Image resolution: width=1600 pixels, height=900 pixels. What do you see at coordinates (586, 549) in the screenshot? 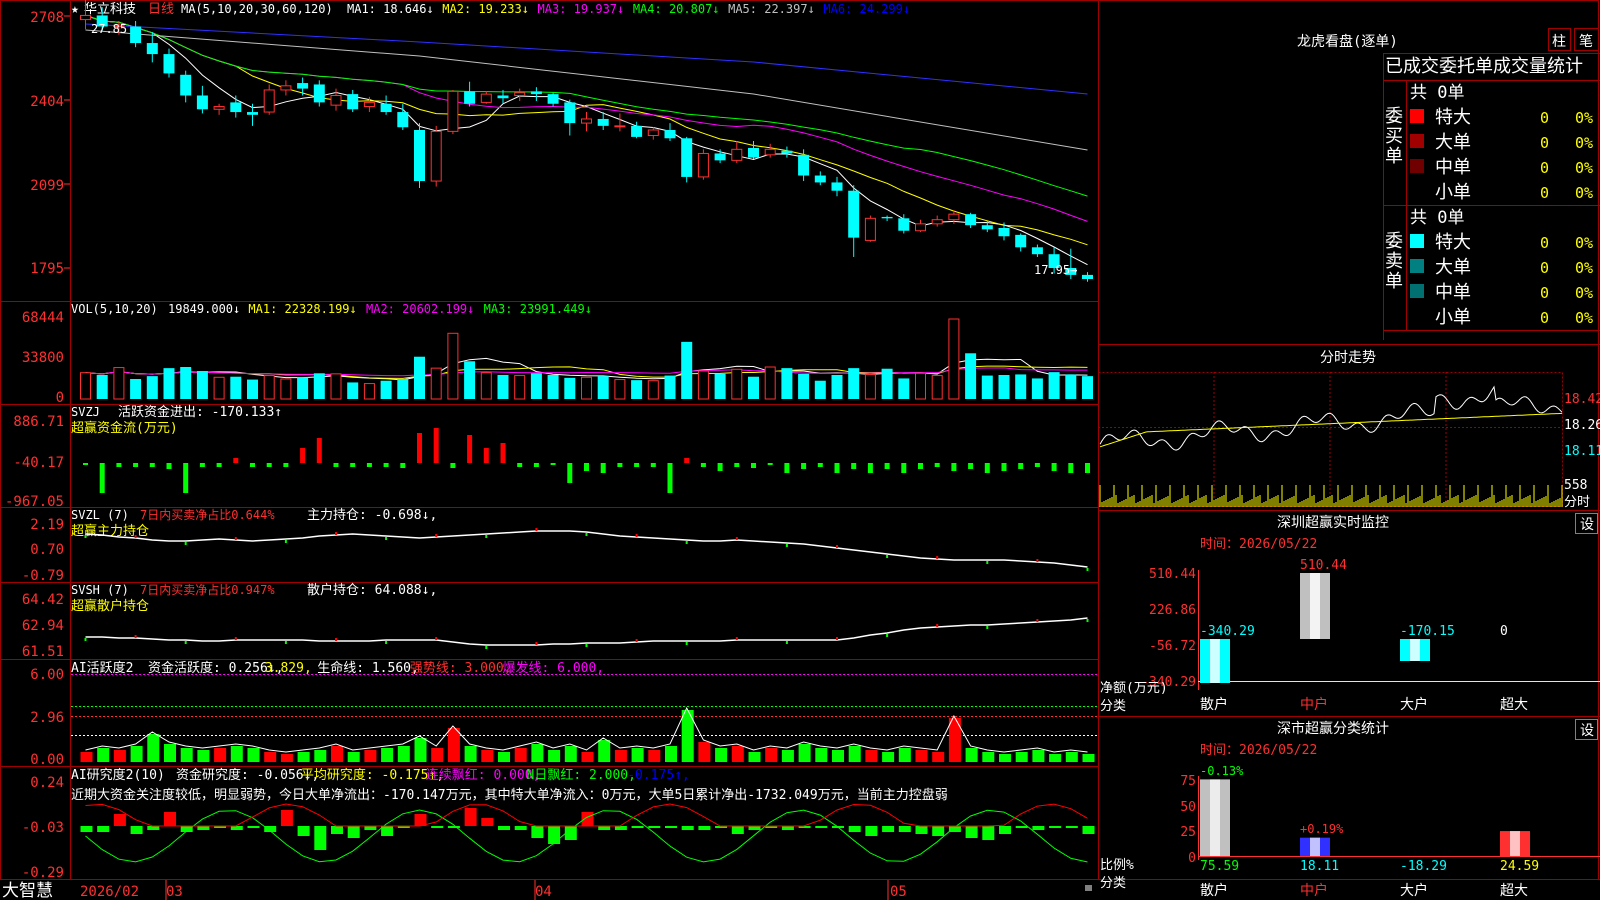
I see `svzl-line` at bounding box center [586, 549].